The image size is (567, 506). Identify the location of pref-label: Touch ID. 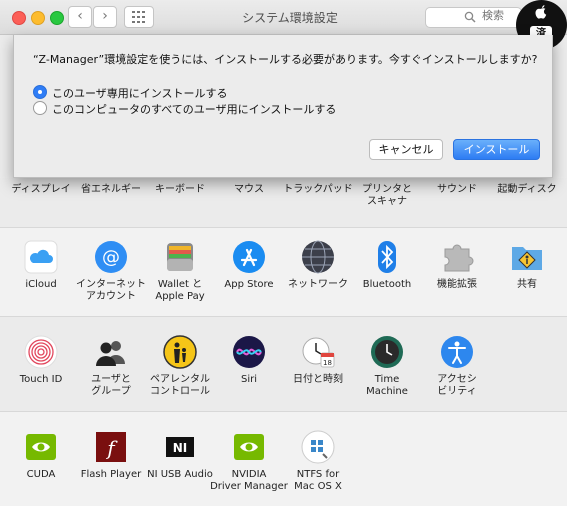
(41, 379).